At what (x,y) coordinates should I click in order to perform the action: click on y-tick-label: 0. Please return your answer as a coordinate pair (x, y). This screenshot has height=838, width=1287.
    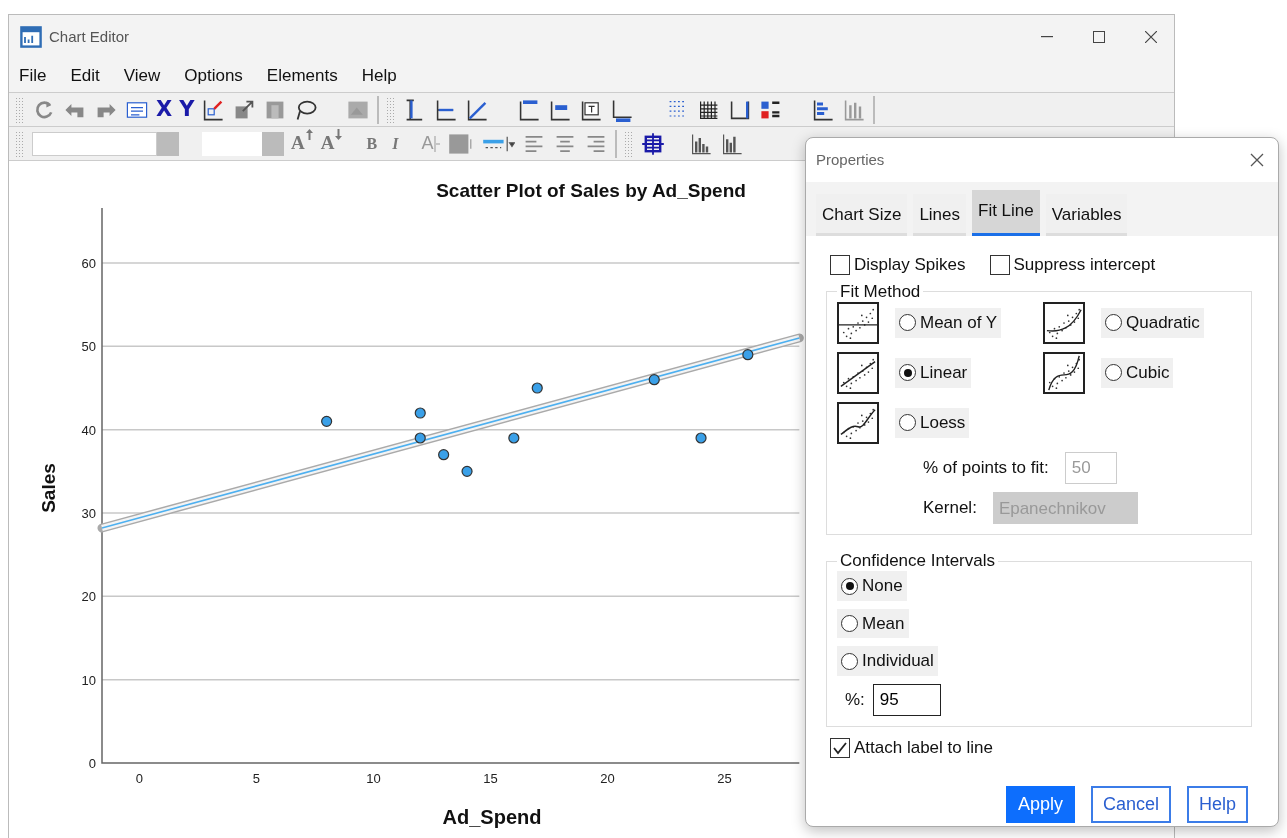
    Looking at the image, I should click on (92, 763).